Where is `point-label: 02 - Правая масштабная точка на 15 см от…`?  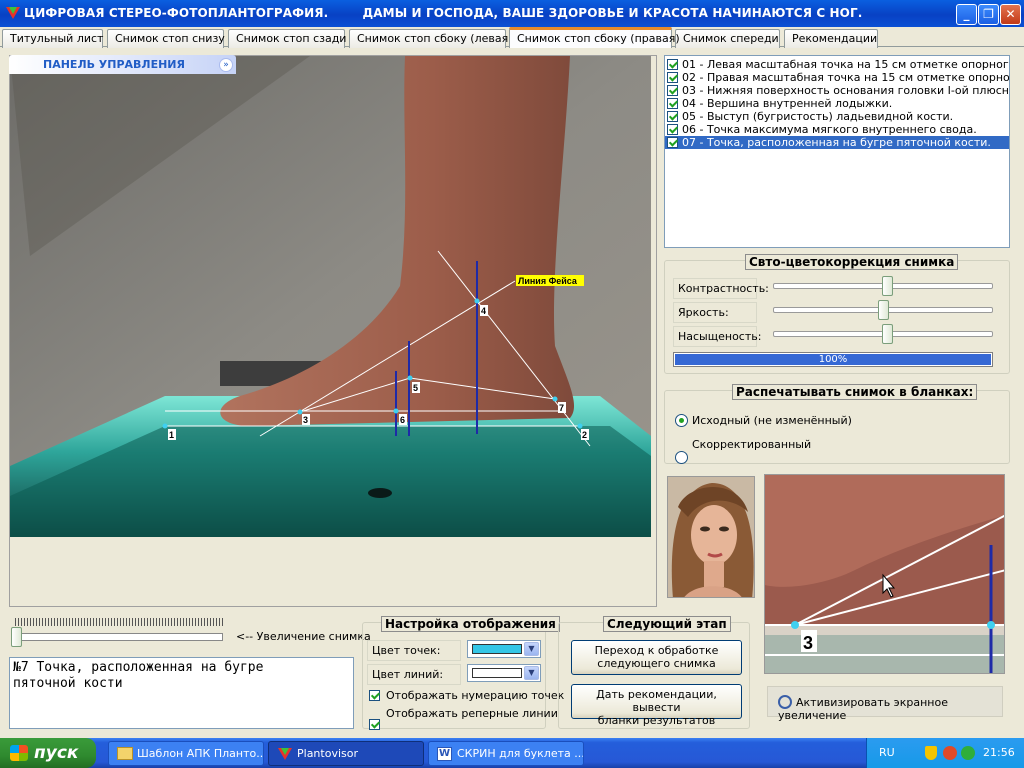
point-label: 02 - Правая масштабная точка на 15 см от… is located at coordinates (846, 77).